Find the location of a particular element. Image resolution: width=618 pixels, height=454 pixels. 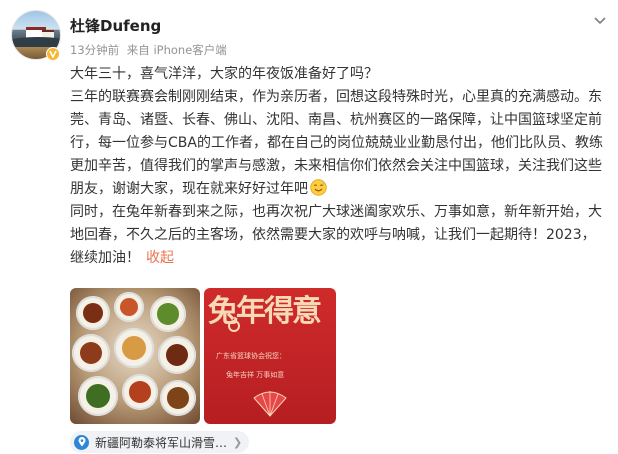

chevron-down-icon is located at coordinates (600, 21).